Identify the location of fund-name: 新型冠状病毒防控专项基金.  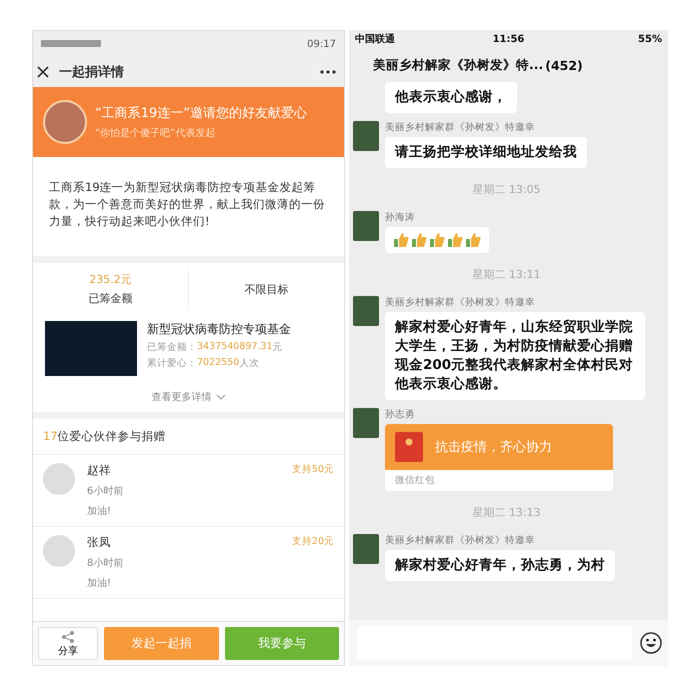
(219, 329).